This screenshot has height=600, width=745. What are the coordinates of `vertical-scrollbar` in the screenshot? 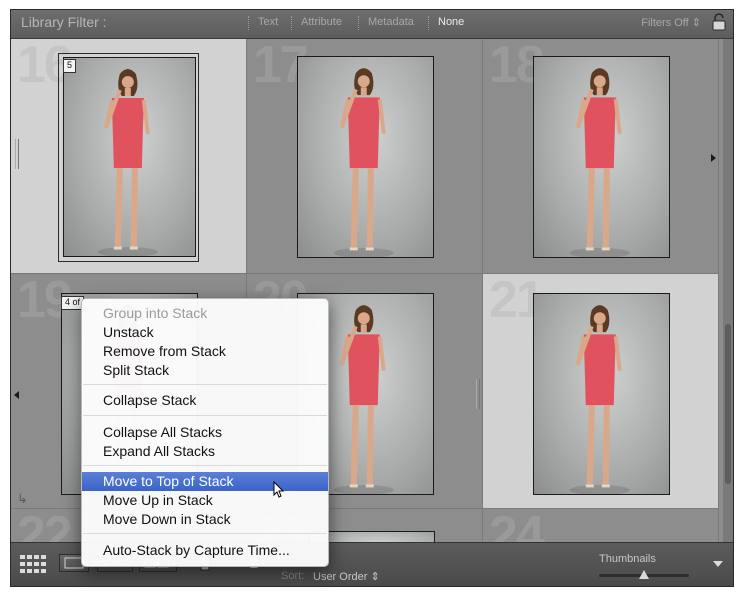 It's located at (728, 290).